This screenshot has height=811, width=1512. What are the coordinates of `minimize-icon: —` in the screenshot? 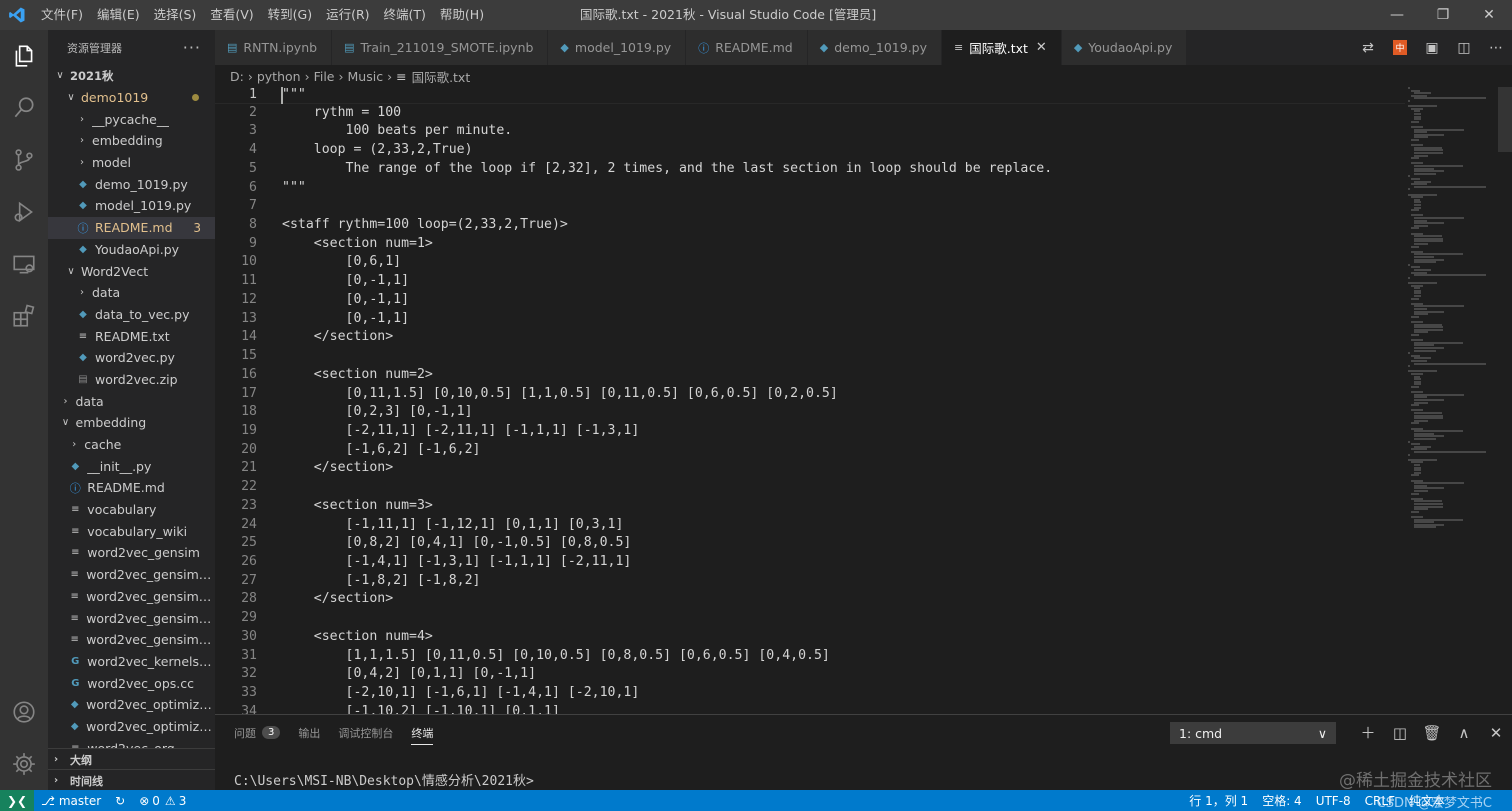 It's located at (1397, 15).